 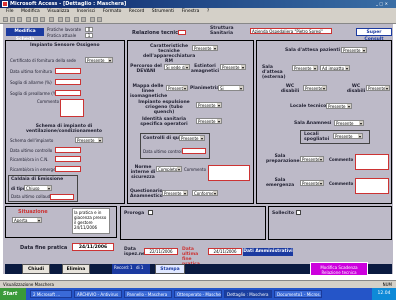 What do you see at coordinates (157, 33) in the screenshot?
I see `relazione-tecnica-title: Relazione tecnica` at bounding box center [157, 33].